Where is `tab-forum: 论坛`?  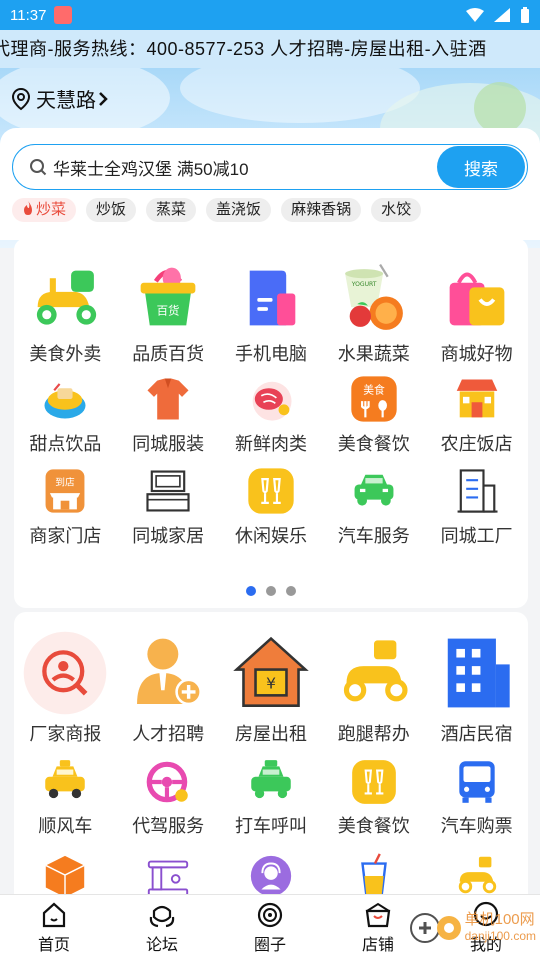
tab-forum: 论坛 is located at coordinates (162, 927).